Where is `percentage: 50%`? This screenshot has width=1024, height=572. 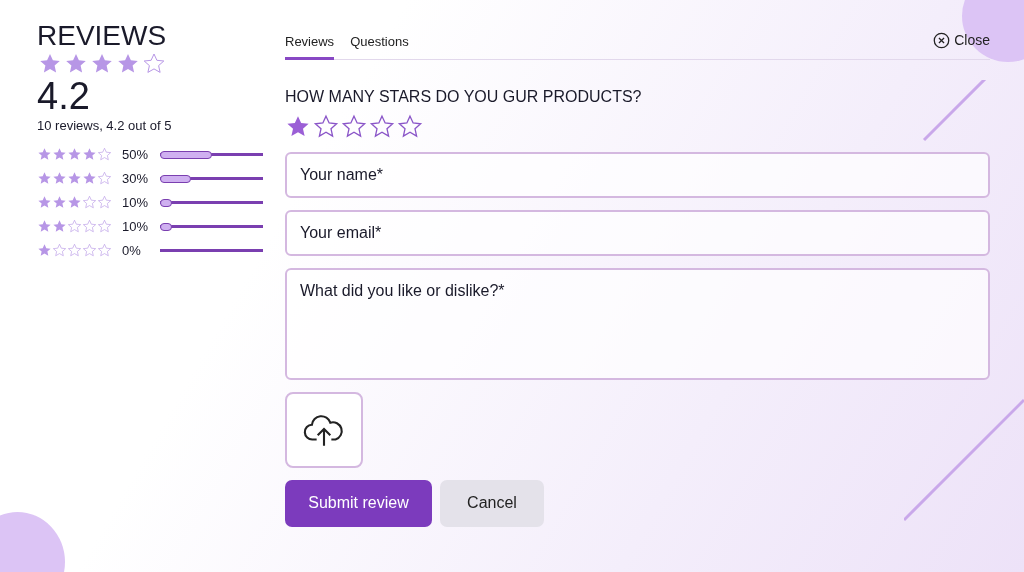
percentage: 50% is located at coordinates (136, 154).